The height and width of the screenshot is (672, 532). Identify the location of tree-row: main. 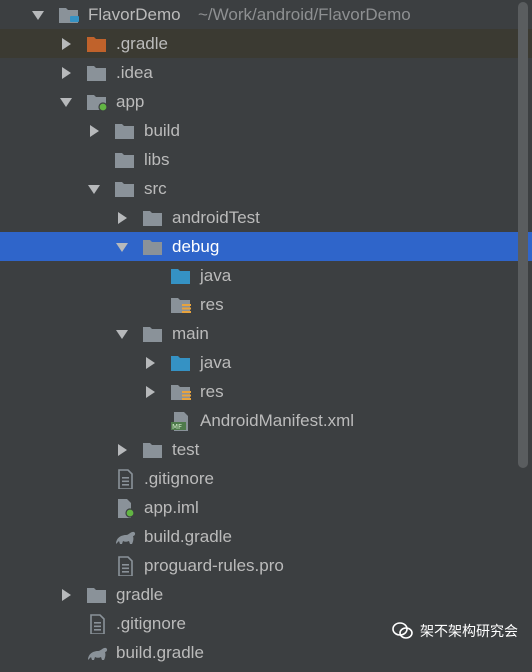
(266, 333).